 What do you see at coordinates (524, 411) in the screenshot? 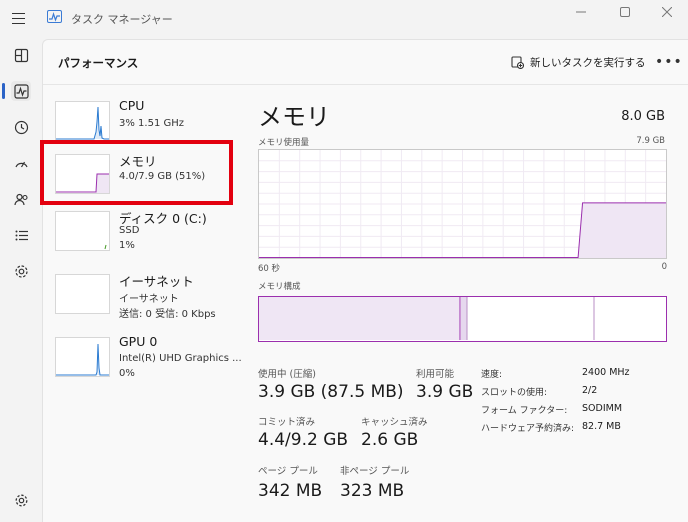
I see `spec-label: フォーム ファクター:` at bounding box center [524, 411].